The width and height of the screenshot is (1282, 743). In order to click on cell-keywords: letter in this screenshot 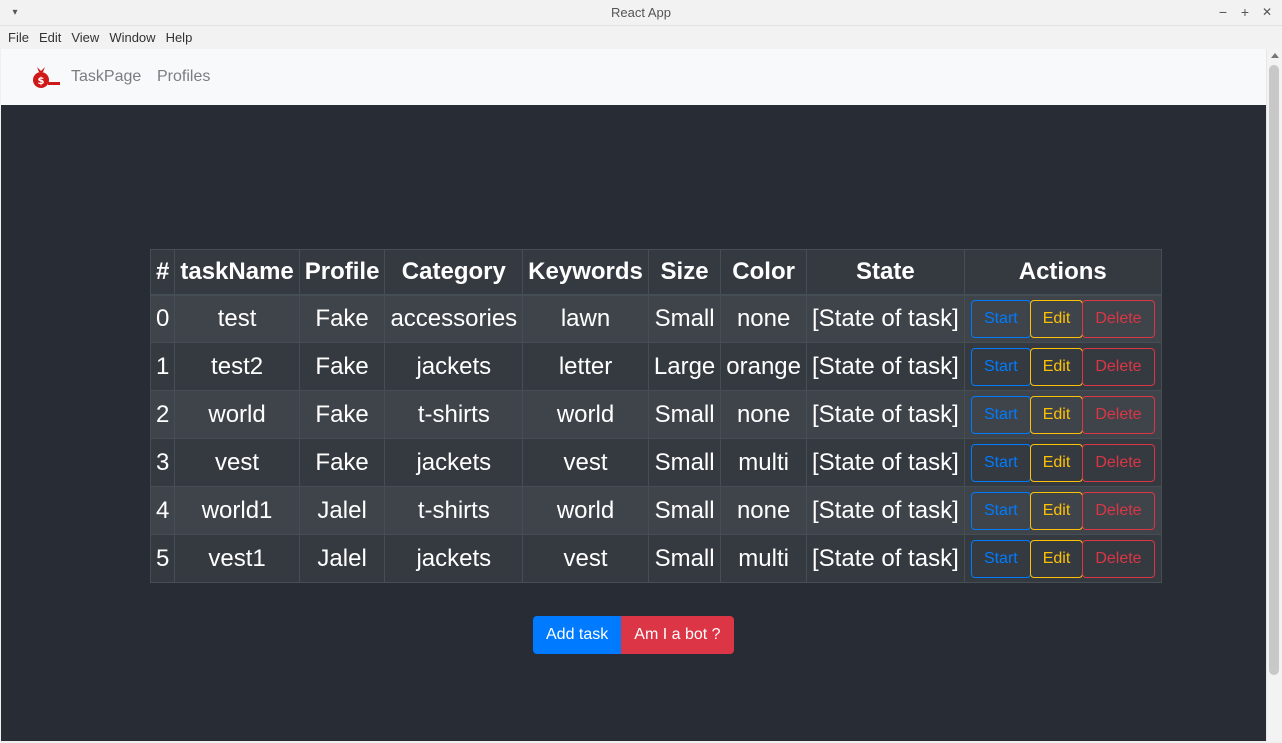, I will do `click(585, 366)`.